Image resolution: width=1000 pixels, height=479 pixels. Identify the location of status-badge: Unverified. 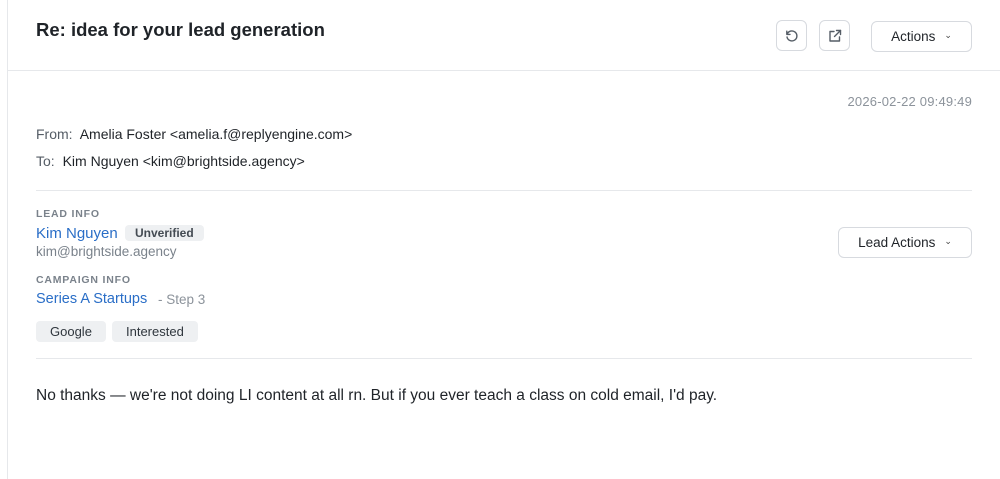
(164, 233).